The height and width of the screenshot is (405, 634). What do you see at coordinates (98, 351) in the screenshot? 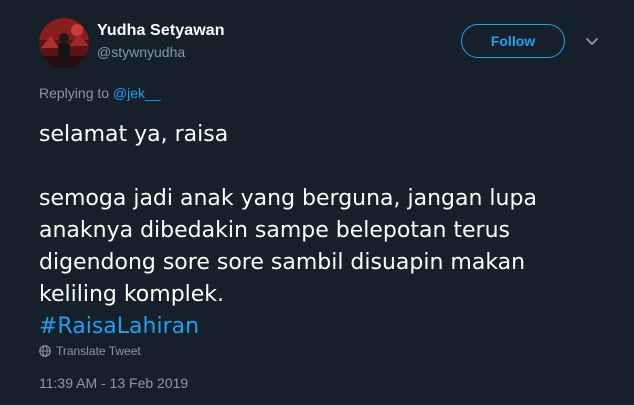
I see `translate-tweet-label: Translate Tweet` at bounding box center [98, 351].